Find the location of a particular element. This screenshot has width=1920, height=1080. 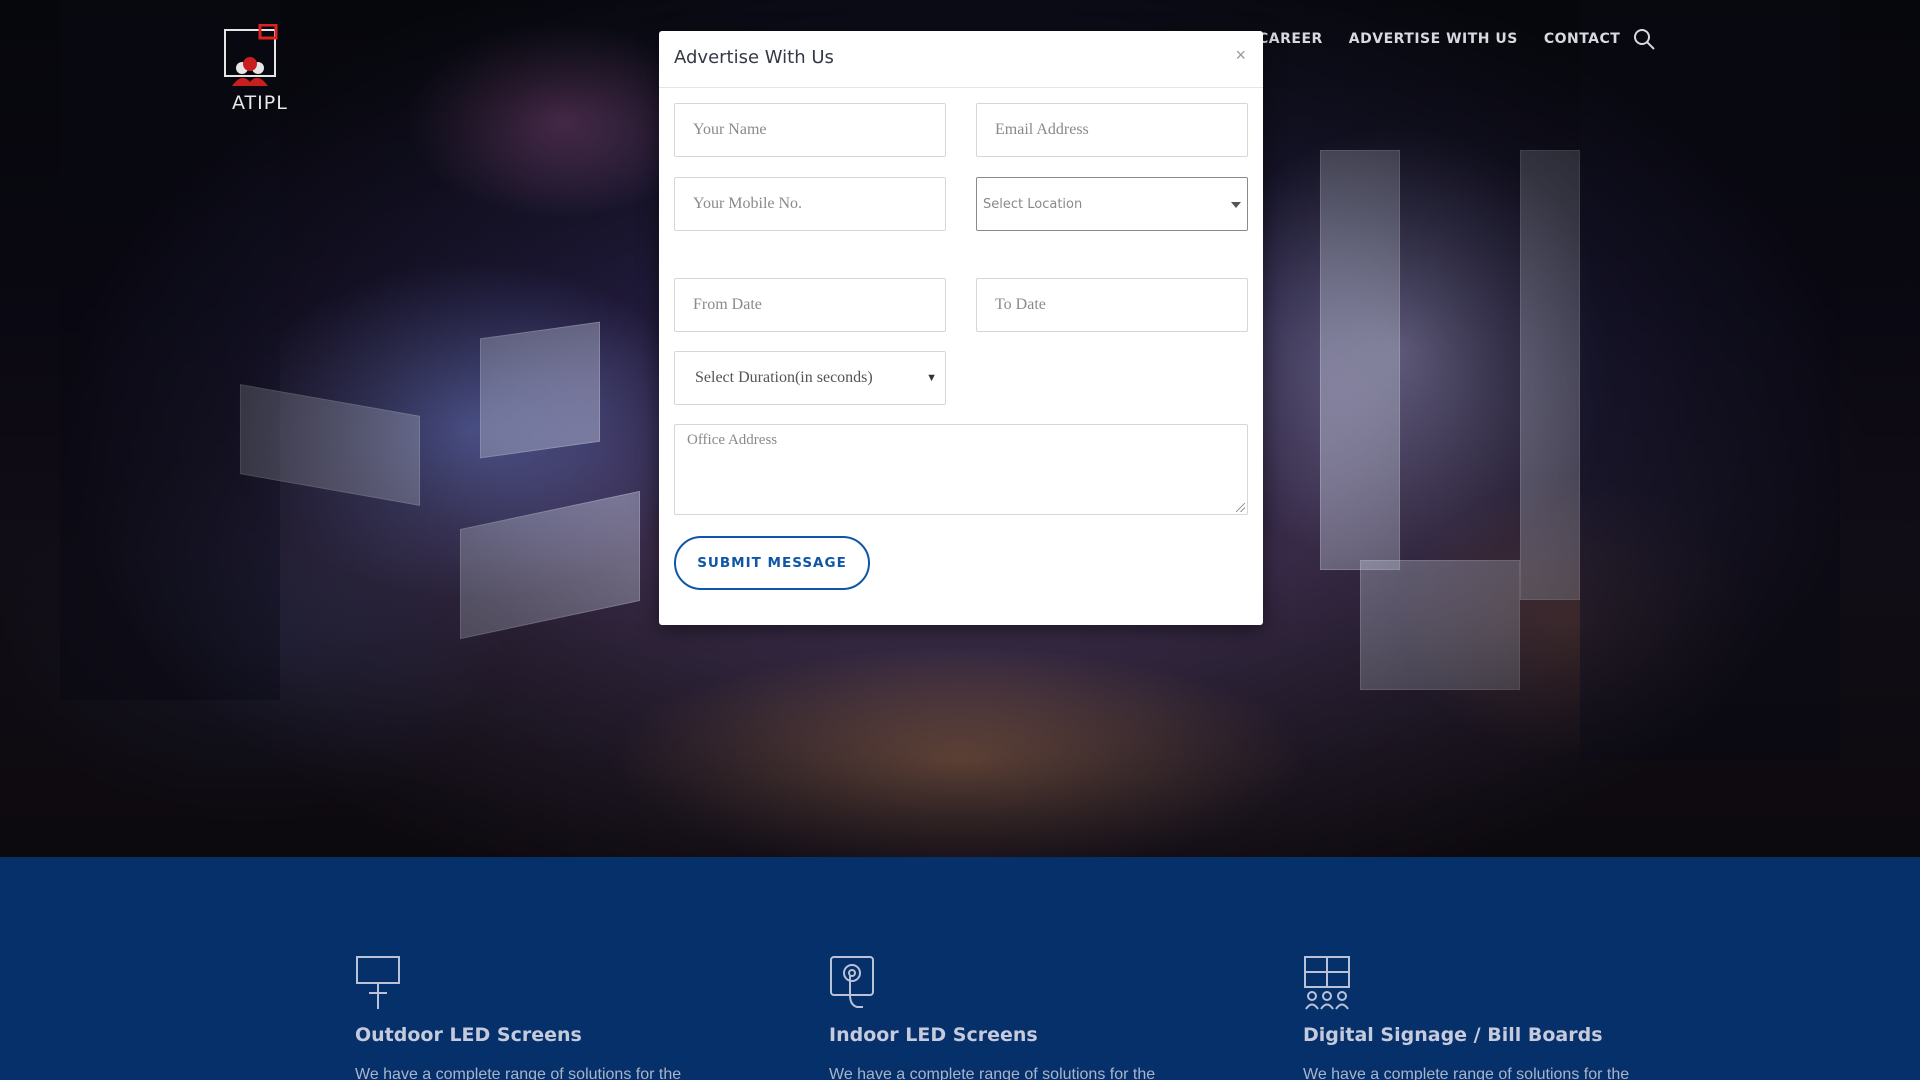

billboard-icon is located at coordinates (378, 982).